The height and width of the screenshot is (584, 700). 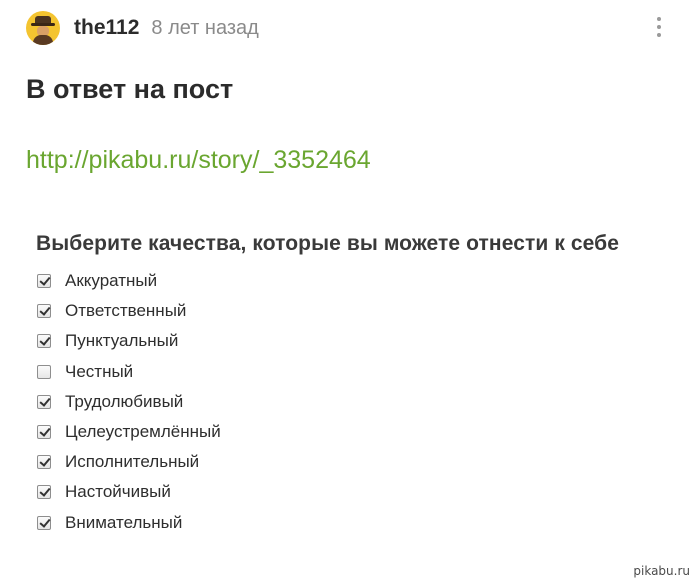 What do you see at coordinates (361, 523) in the screenshot?
I see `list-item: Внимательный` at bounding box center [361, 523].